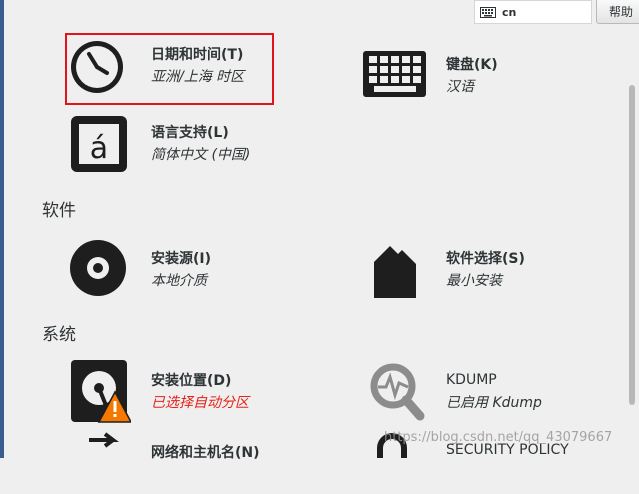 The image size is (639, 494). I want to click on spoke-language: á 语言支持(L) 简体中文 (中国), so click(202, 143).